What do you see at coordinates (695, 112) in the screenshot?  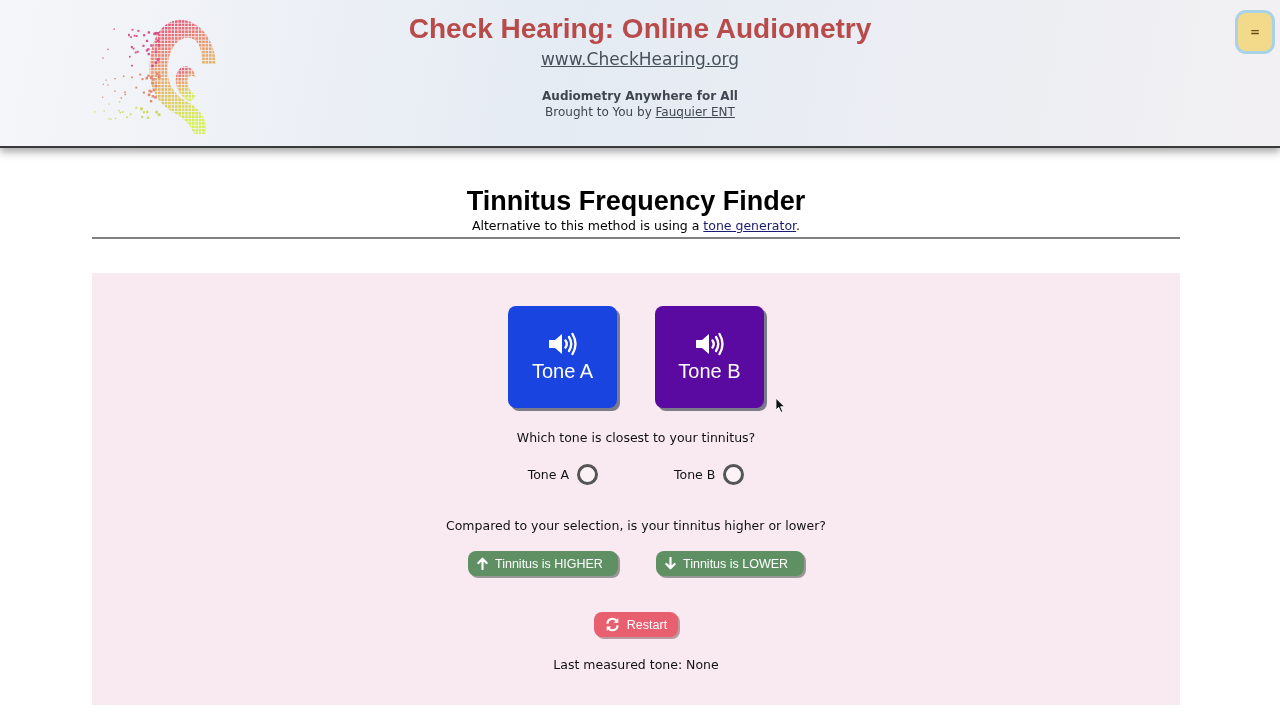 I see `fauquier-ent-link: Fauquier ENT` at bounding box center [695, 112].